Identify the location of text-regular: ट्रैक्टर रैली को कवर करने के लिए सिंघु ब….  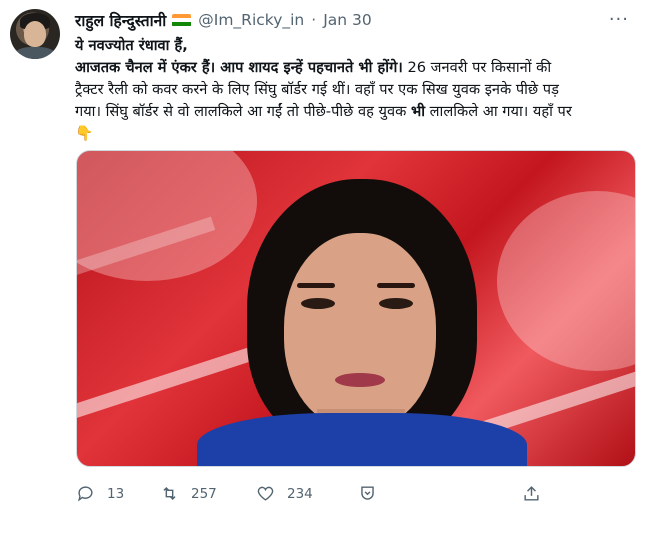
(317, 89).